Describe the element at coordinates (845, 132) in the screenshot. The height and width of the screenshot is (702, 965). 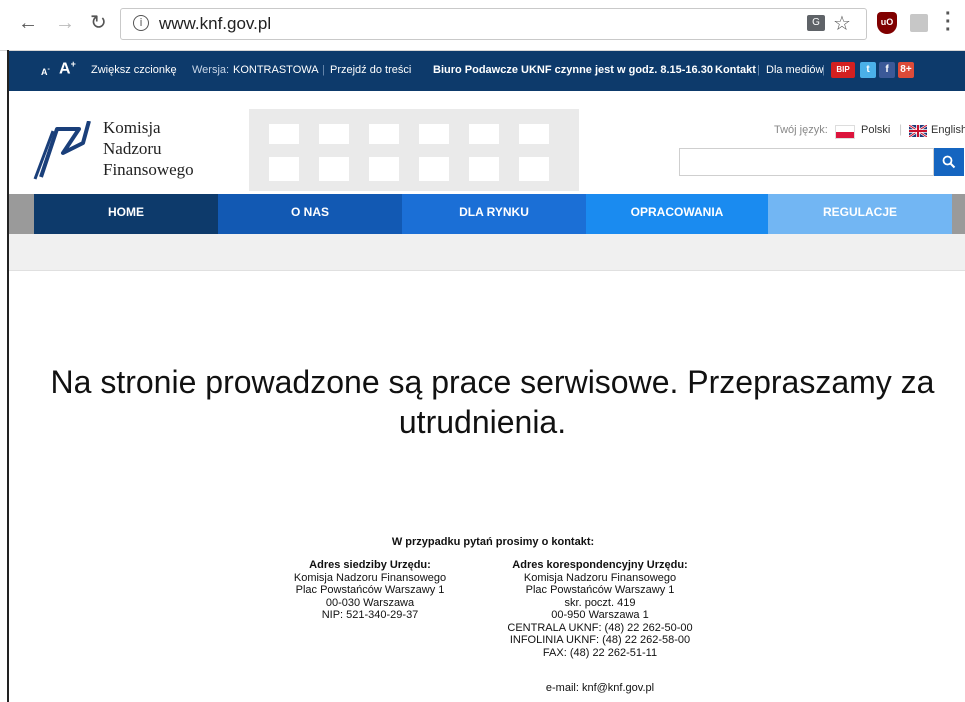
I see `polish-flag-icon` at that location.